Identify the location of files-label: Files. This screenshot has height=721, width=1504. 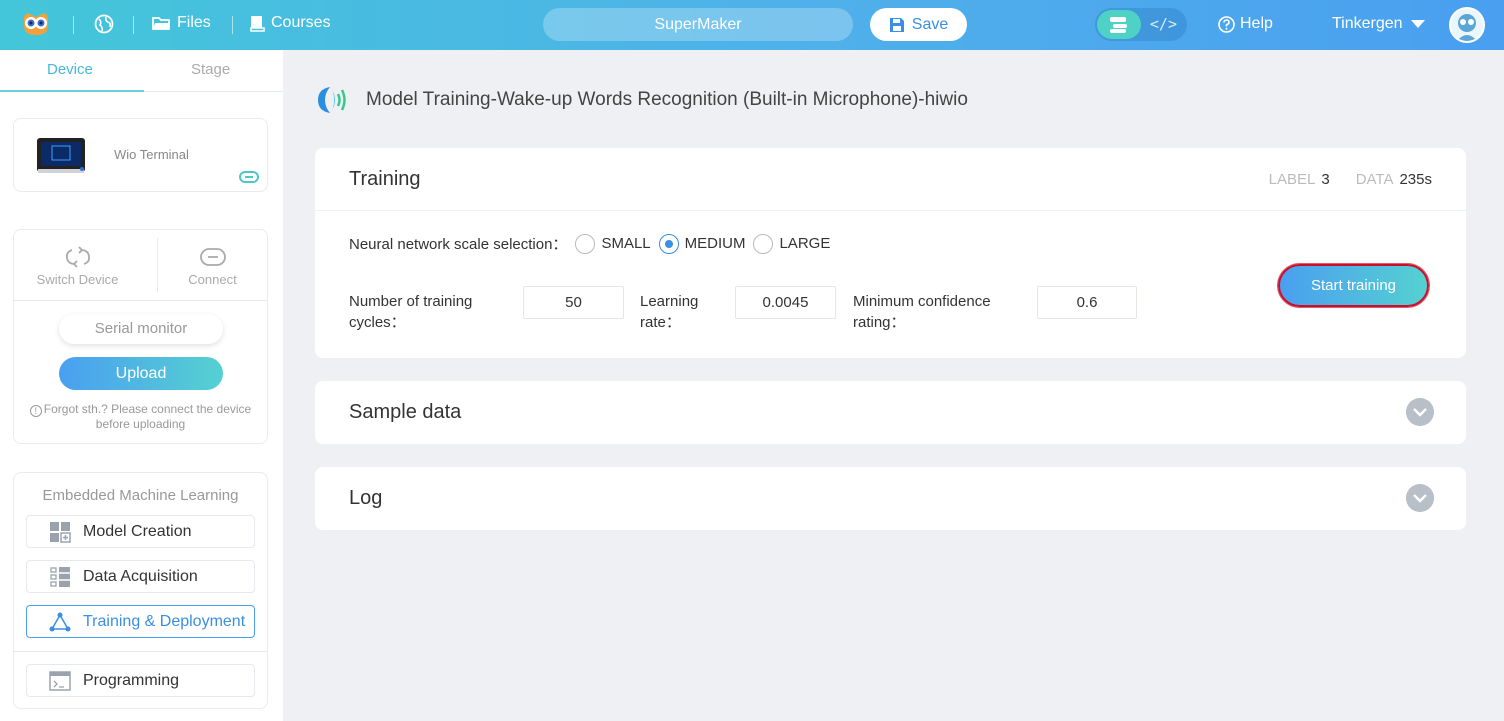
(194, 22).